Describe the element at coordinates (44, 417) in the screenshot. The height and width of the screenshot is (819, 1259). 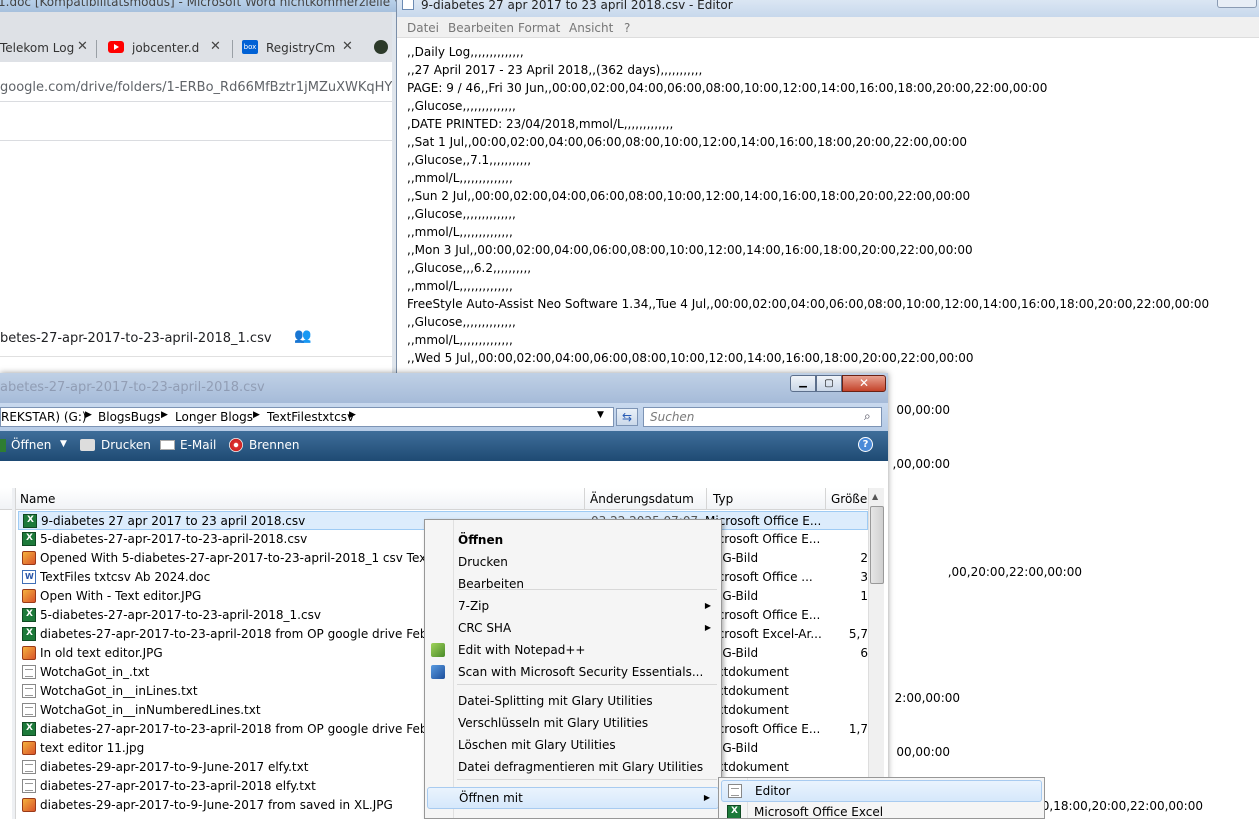
I see `breadcrumb-drive: REKSTAR) (G:)` at that location.